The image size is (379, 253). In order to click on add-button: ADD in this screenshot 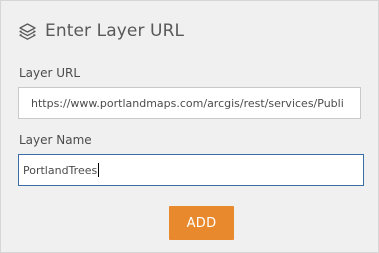, I will do `click(201, 223)`.